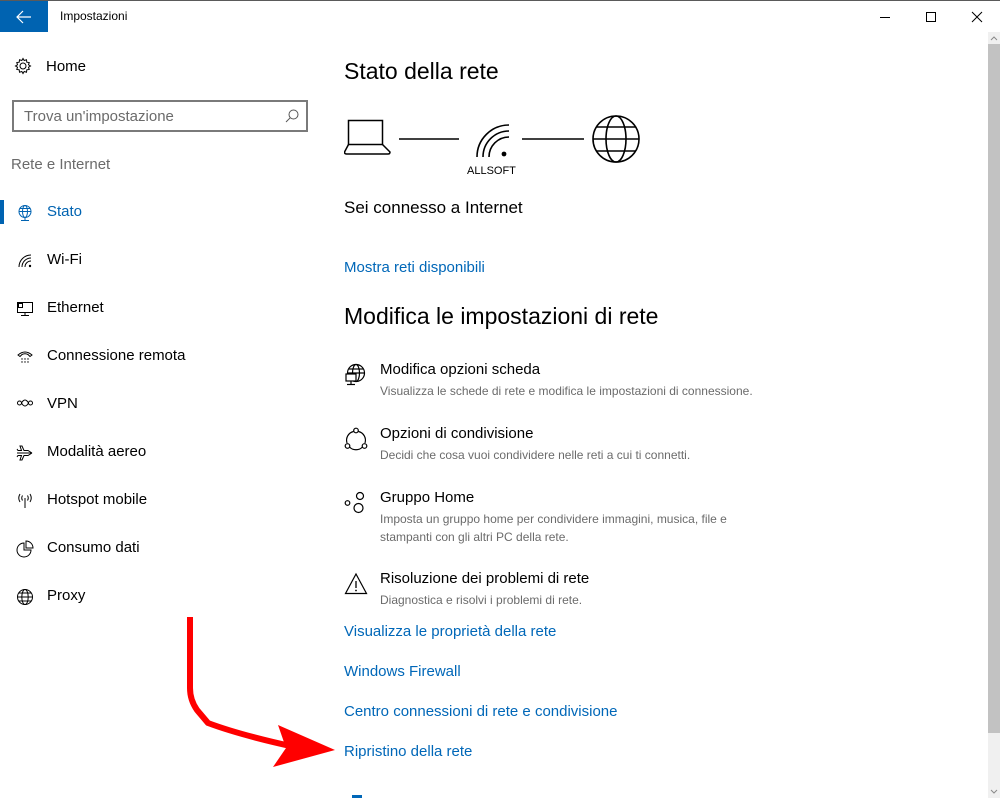 Image resolution: width=1000 pixels, height=798 pixels. I want to click on chevron-down-icon, so click(994, 791).